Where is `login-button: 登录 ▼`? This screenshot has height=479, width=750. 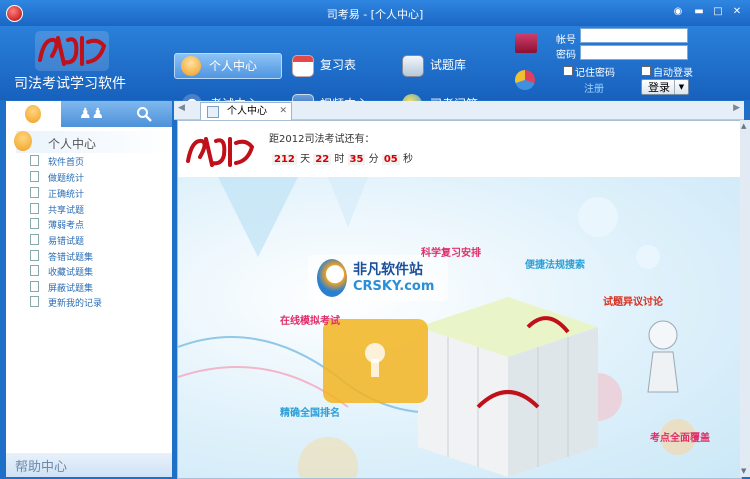 login-button: 登录 ▼ is located at coordinates (665, 87).